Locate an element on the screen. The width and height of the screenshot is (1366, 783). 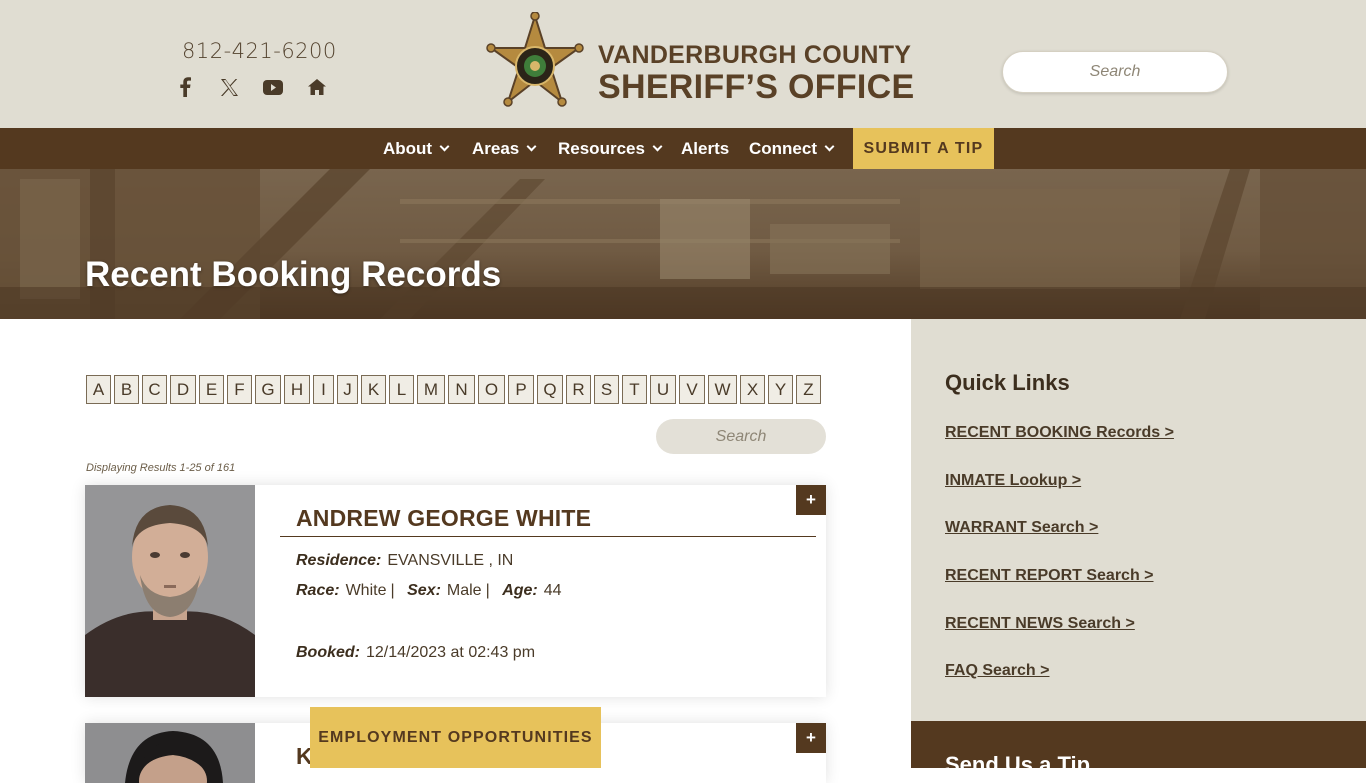
employment-opportunities-button: EMPLOYMENT OPPORTUNITIES is located at coordinates (455, 737).